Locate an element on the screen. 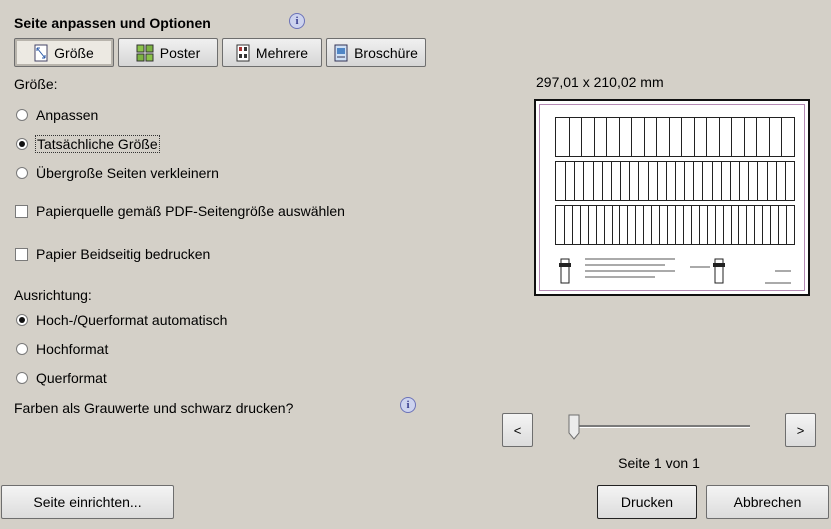  checkbox-duplex-label: Papier Beidseitig bedrucken is located at coordinates (123, 254).